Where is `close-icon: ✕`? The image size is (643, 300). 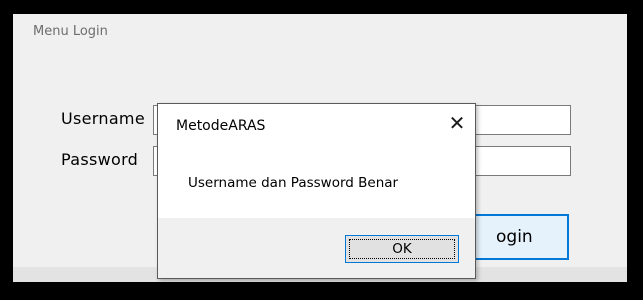
close-icon: ✕ is located at coordinates (457, 123).